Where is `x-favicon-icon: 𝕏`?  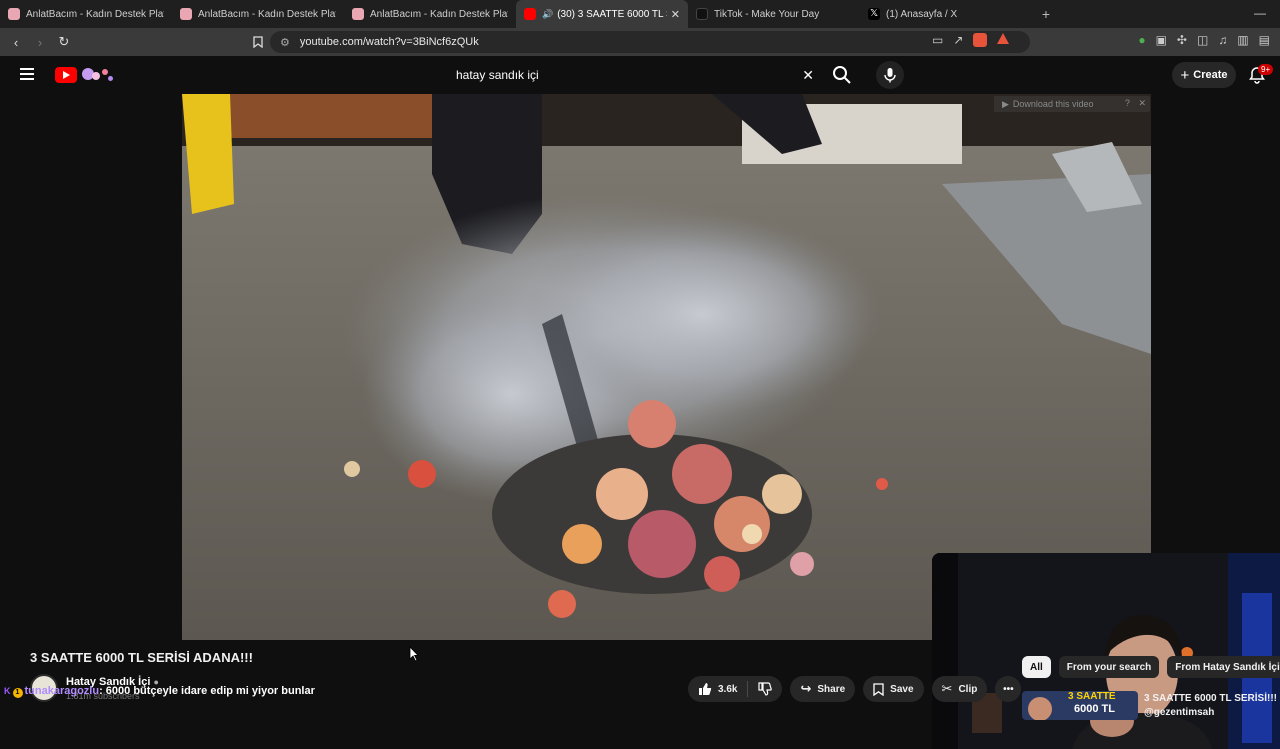
x-favicon-icon: 𝕏 is located at coordinates (874, 14).